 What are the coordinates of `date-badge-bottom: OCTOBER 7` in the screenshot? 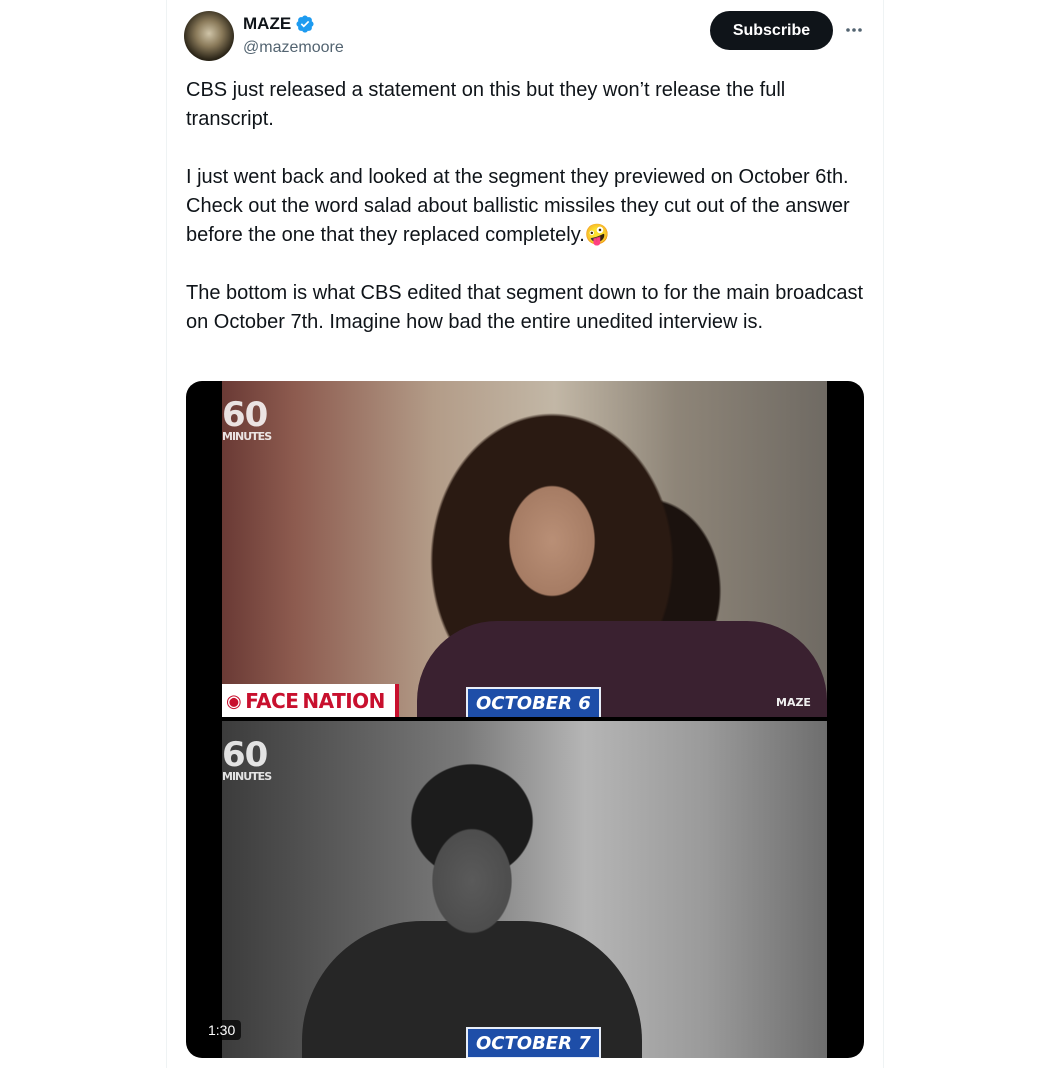 It's located at (533, 1042).